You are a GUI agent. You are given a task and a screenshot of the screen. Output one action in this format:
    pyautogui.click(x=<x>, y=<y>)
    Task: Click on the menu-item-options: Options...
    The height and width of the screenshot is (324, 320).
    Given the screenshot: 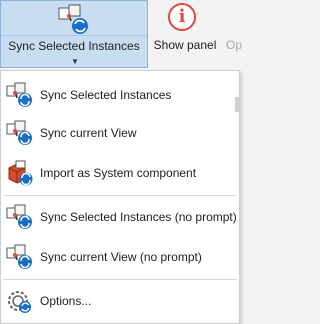 What is the action you would take?
    pyautogui.click(x=120, y=301)
    